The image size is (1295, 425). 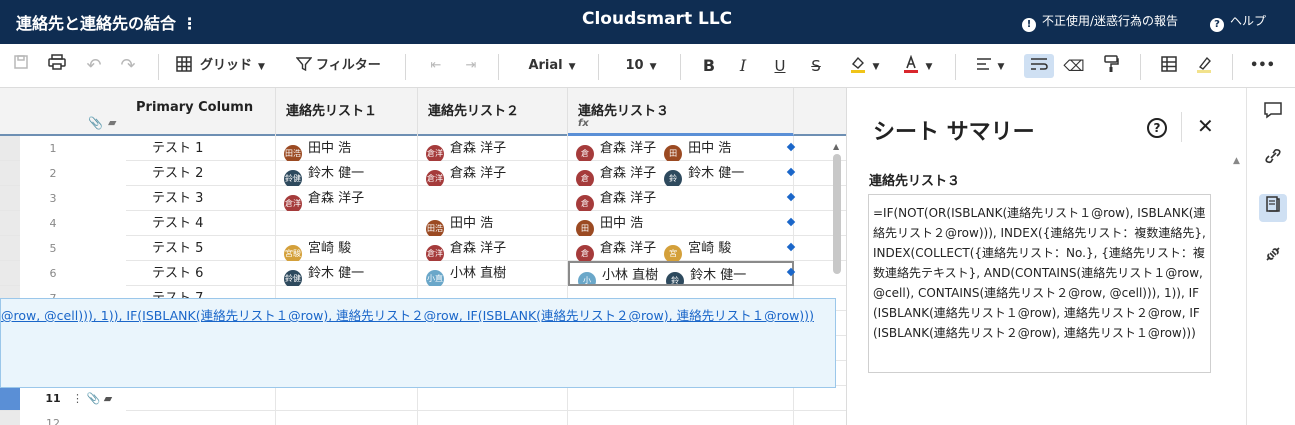 What do you see at coordinates (201, 112) in the screenshot?
I see `column-header-primary: Primary Column` at bounding box center [201, 112].